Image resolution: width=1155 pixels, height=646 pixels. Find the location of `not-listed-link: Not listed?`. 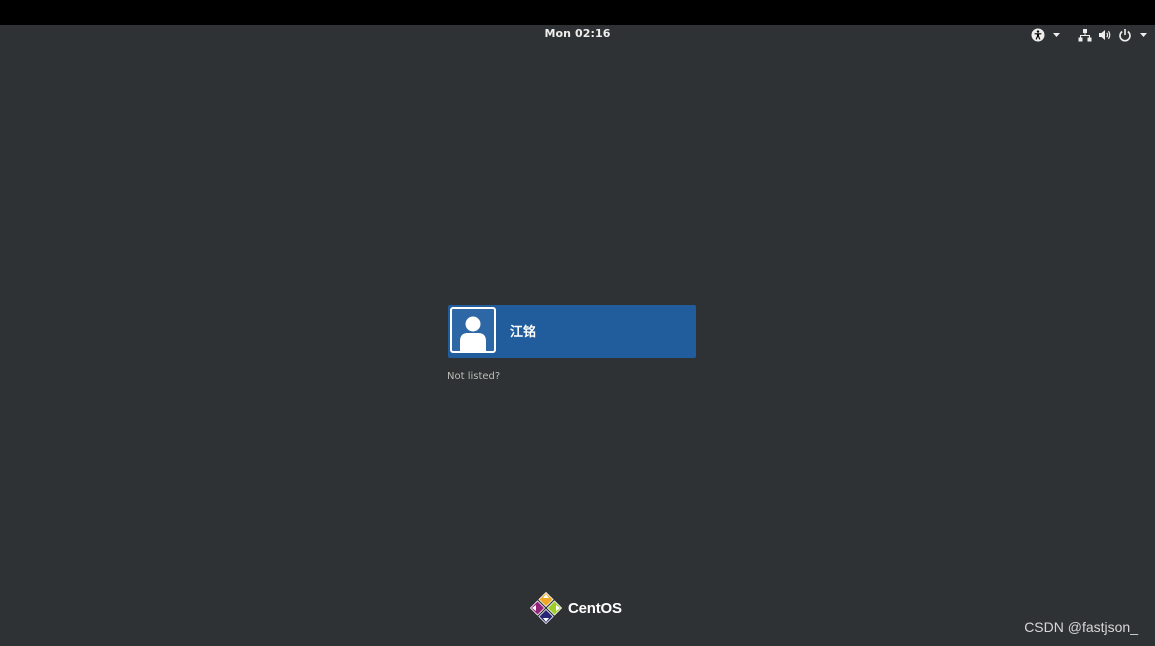

not-listed-link: Not listed? is located at coordinates (473, 376).